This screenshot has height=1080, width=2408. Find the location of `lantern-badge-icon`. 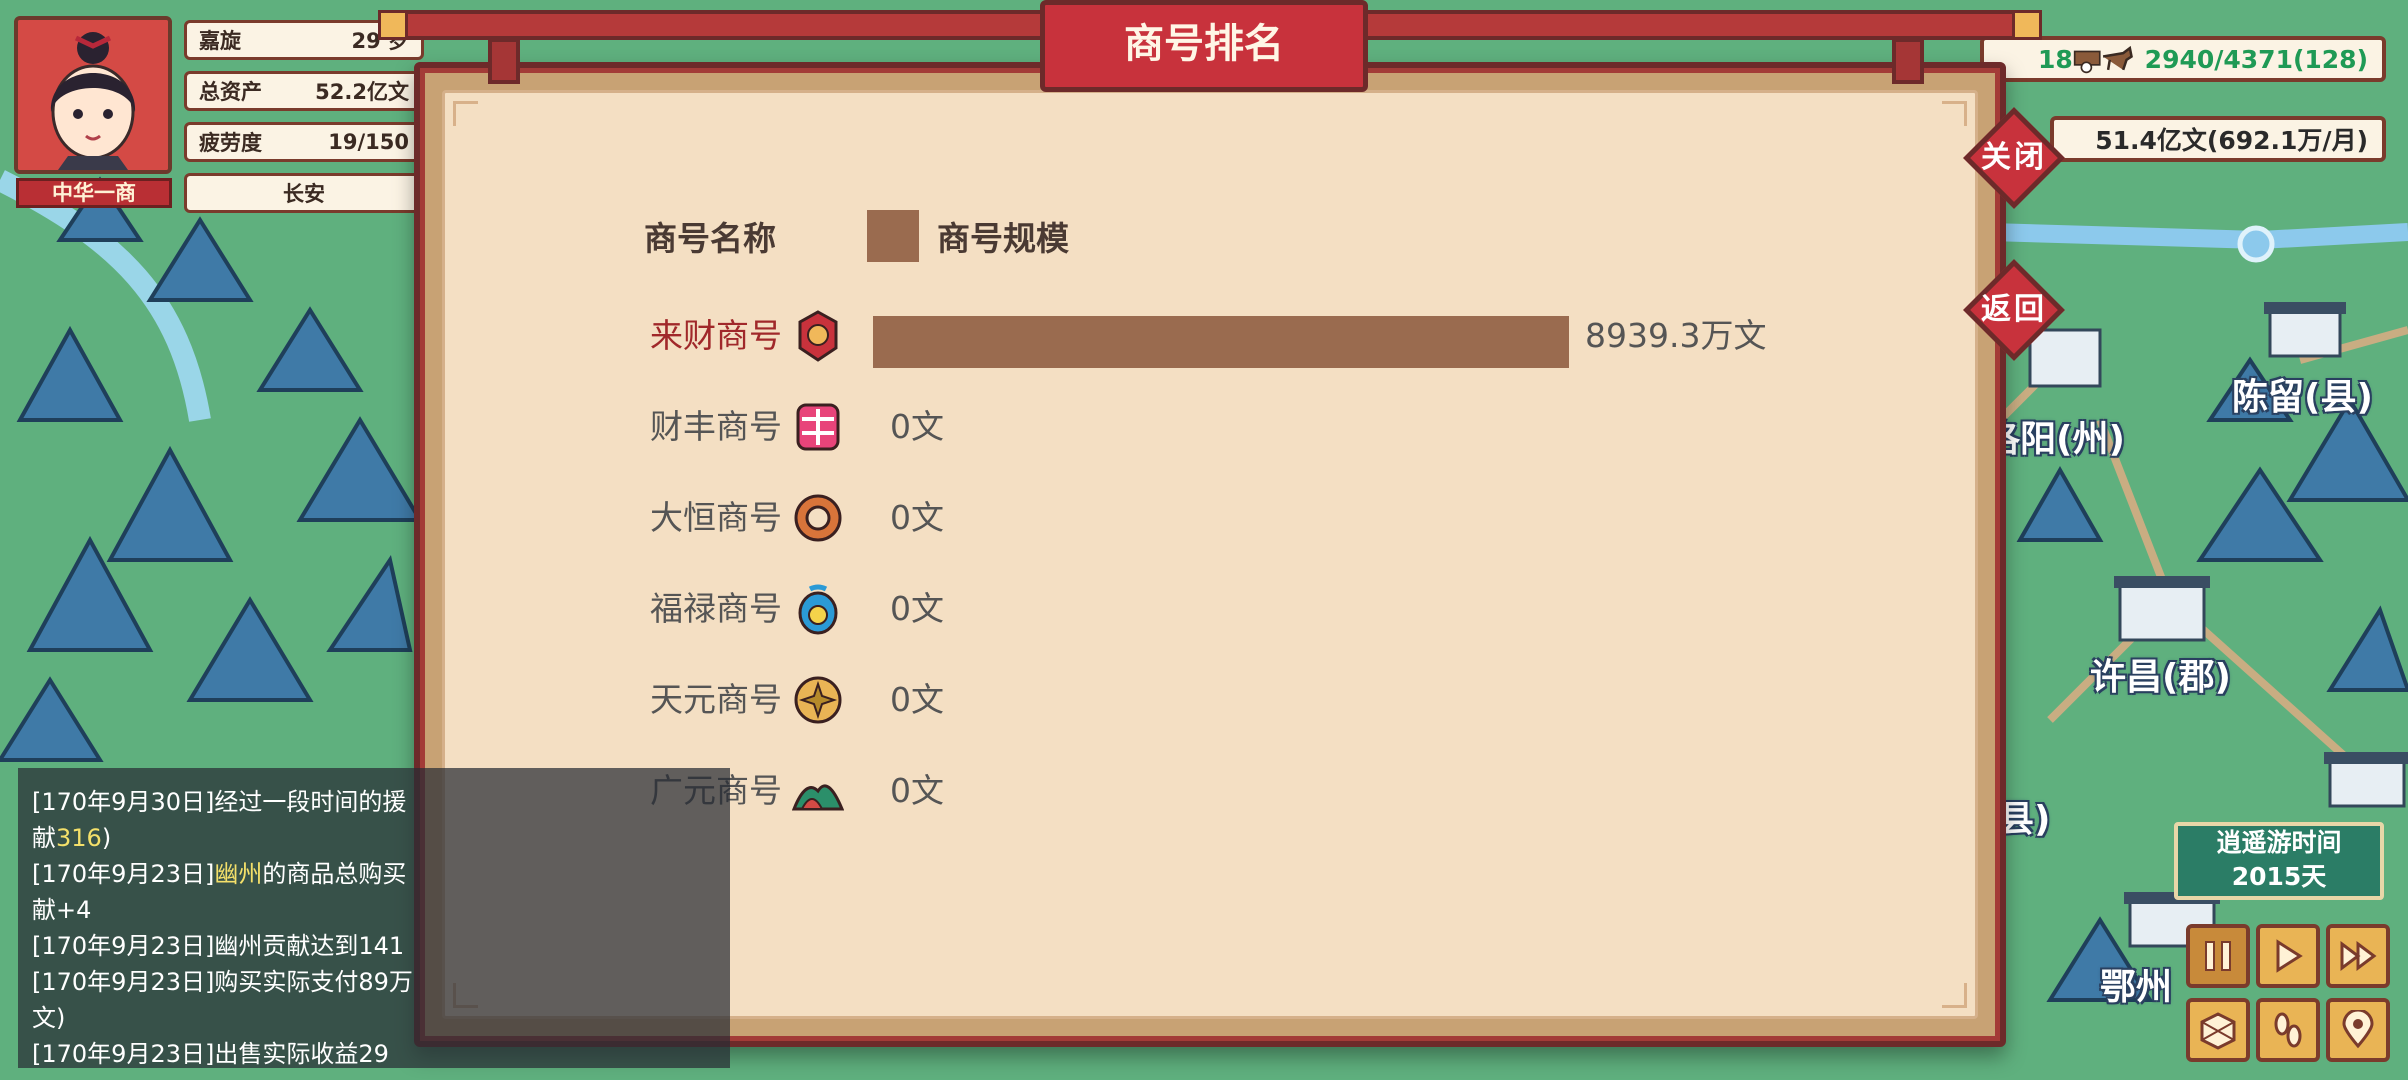

lantern-badge-icon is located at coordinates (818, 336).